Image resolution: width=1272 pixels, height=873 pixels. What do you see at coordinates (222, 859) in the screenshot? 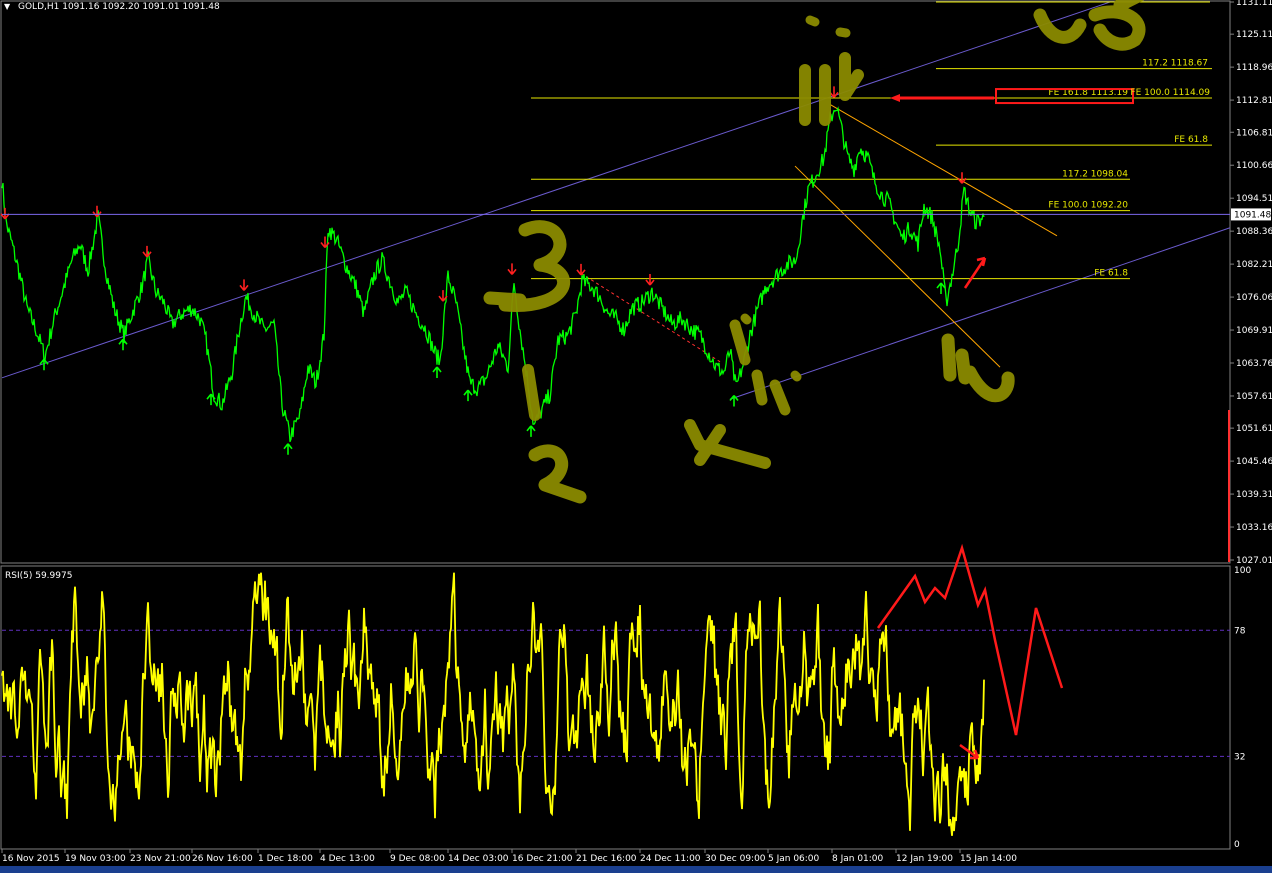
I see `time-tick-label: 26 Nov 16:00` at bounding box center [222, 859].